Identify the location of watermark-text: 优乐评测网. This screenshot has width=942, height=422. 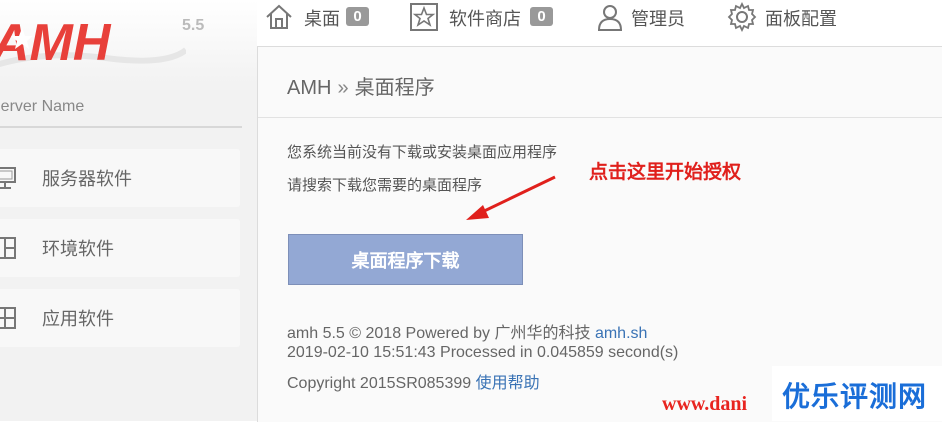
(855, 396).